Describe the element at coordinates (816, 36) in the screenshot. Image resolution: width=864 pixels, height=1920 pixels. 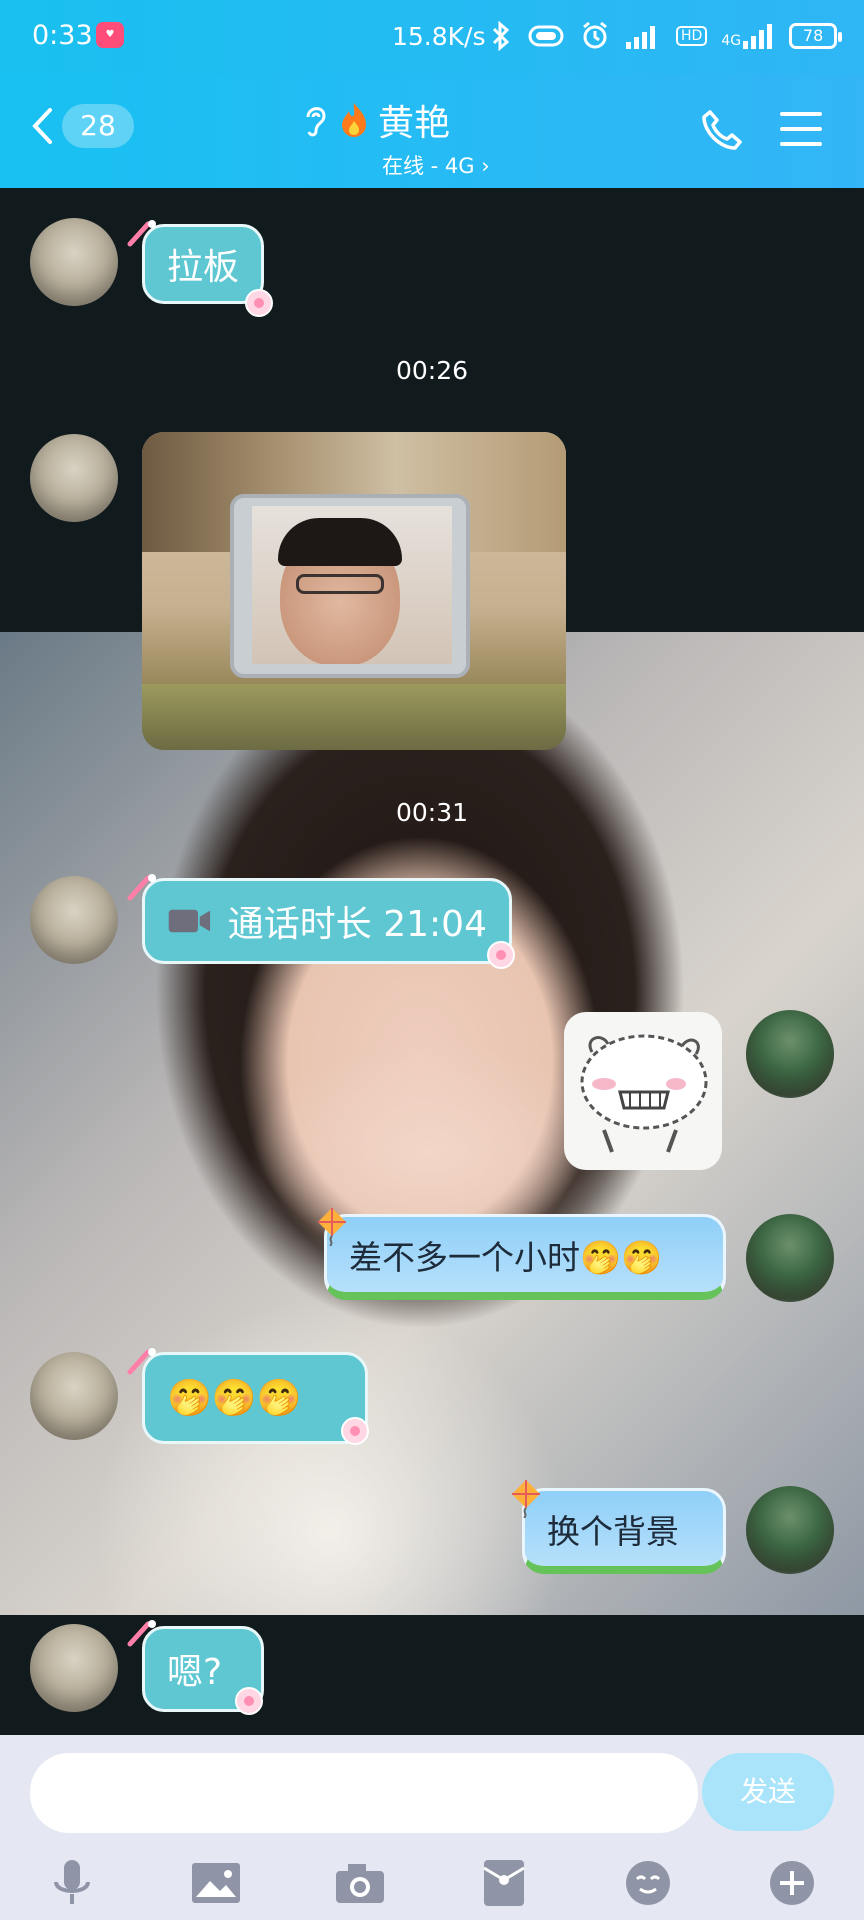
I see `battery-icon: 78` at that location.